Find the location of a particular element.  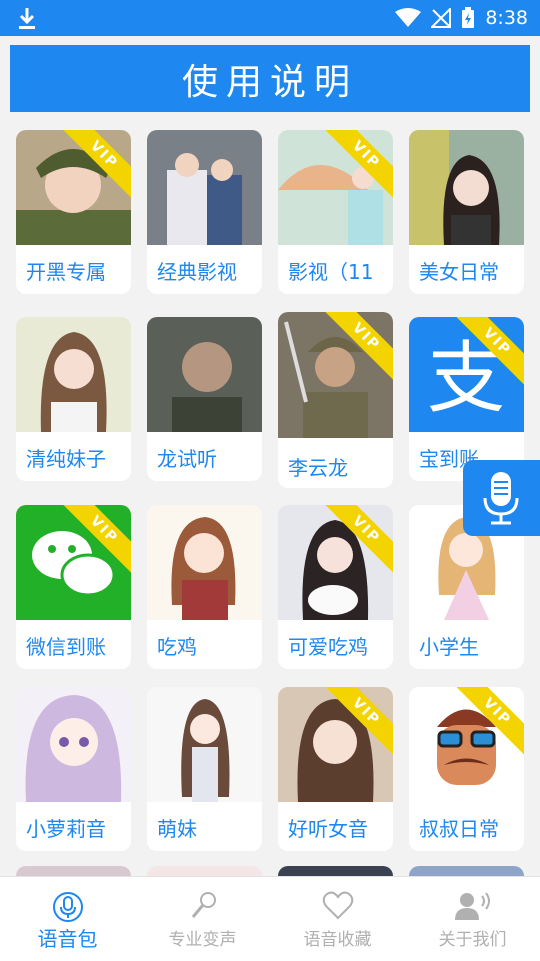

microphone-icon is located at coordinates (203, 905).